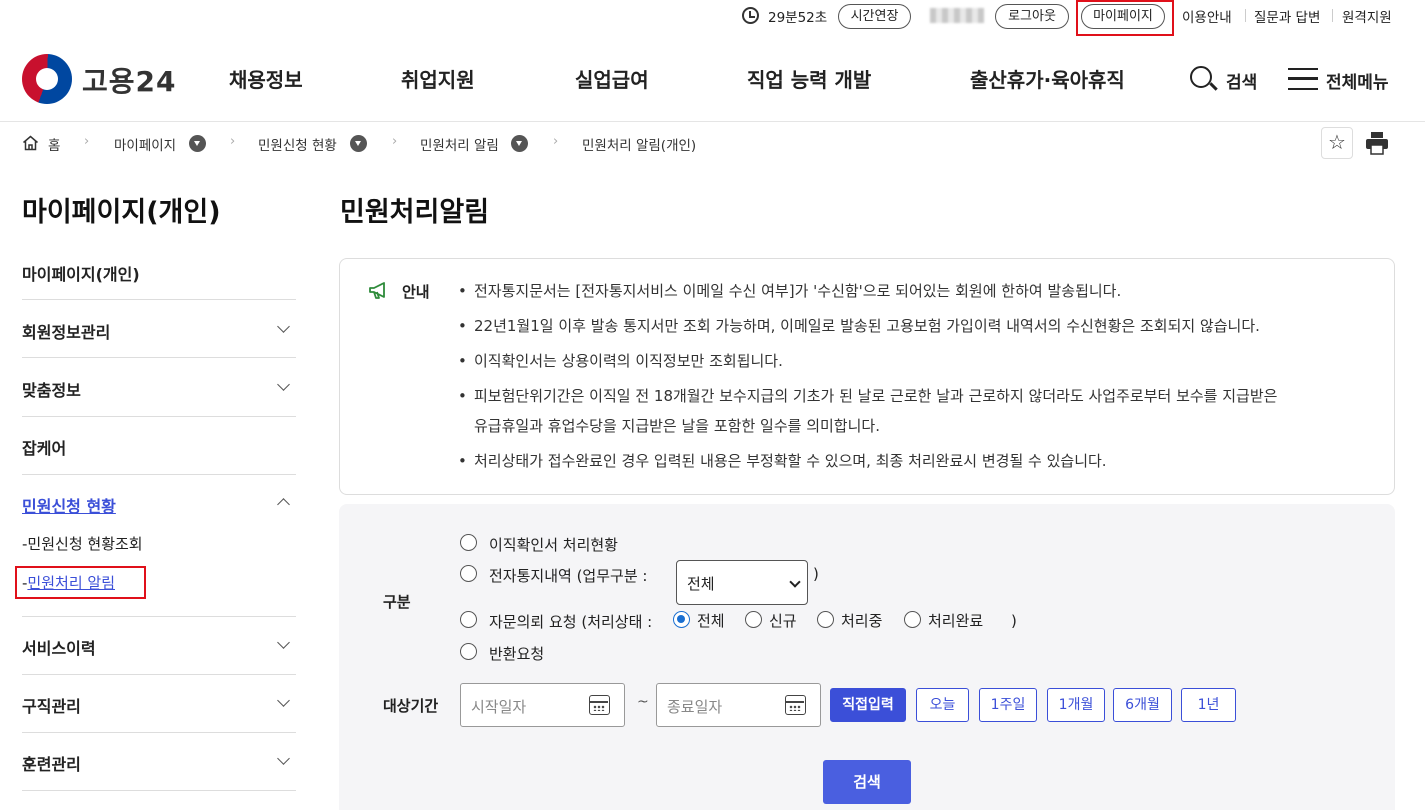 This screenshot has height=810, width=1425. I want to click on star-favorite-icon: ☆, so click(1337, 143).